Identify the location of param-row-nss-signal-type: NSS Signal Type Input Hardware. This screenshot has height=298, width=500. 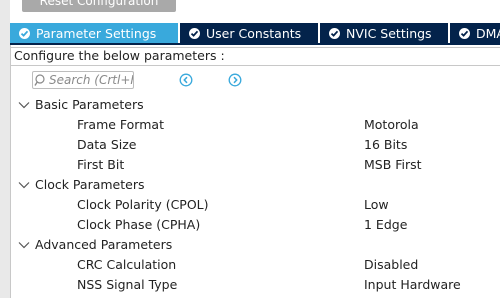
(255, 285).